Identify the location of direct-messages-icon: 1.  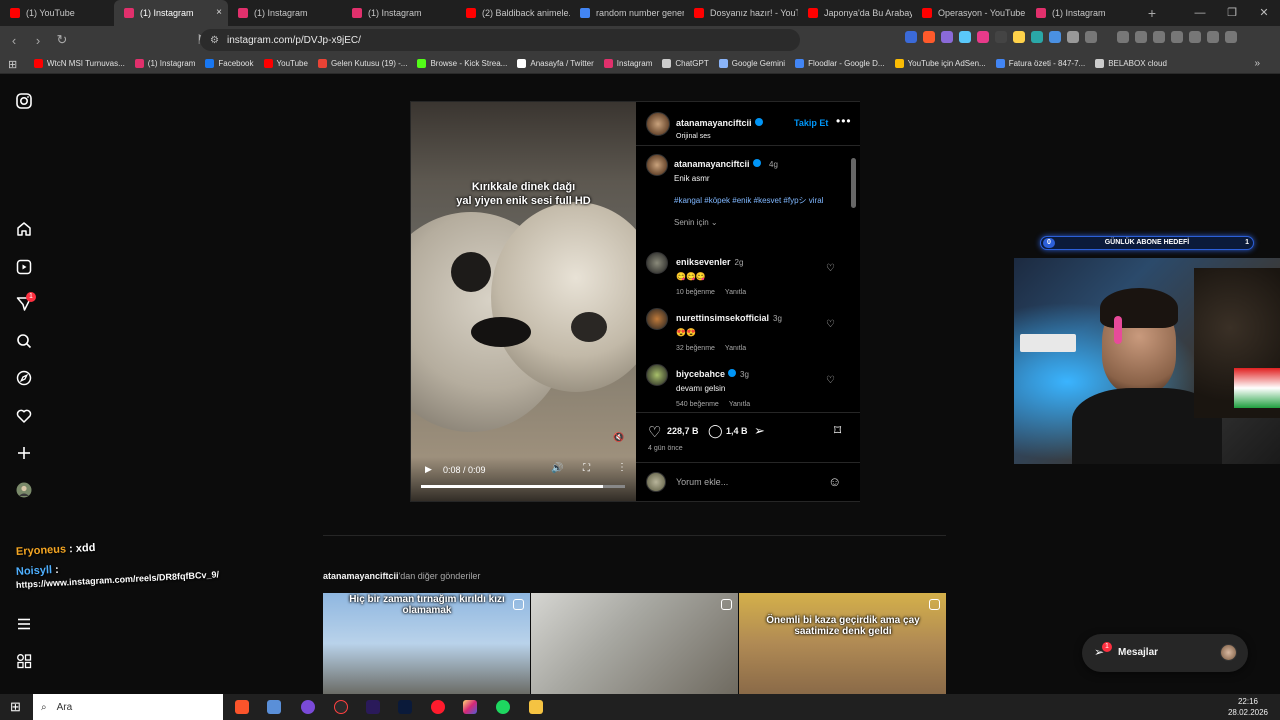
(26, 302).